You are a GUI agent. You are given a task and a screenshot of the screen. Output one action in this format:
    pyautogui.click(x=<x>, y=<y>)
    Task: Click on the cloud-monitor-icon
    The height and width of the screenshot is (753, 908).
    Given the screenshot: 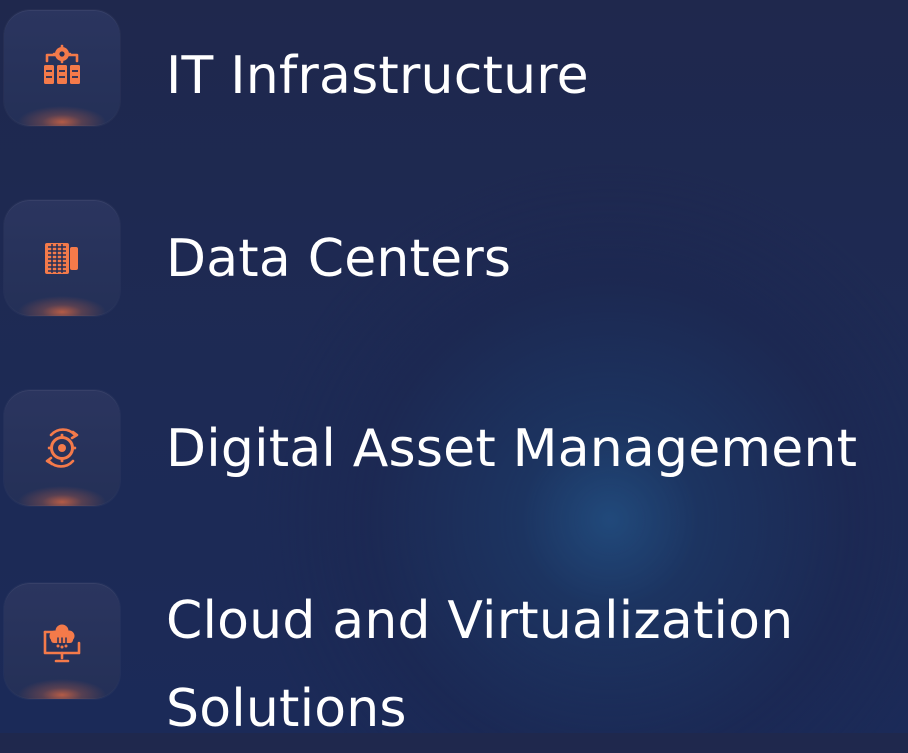 What is the action you would take?
    pyautogui.click(x=62, y=641)
    